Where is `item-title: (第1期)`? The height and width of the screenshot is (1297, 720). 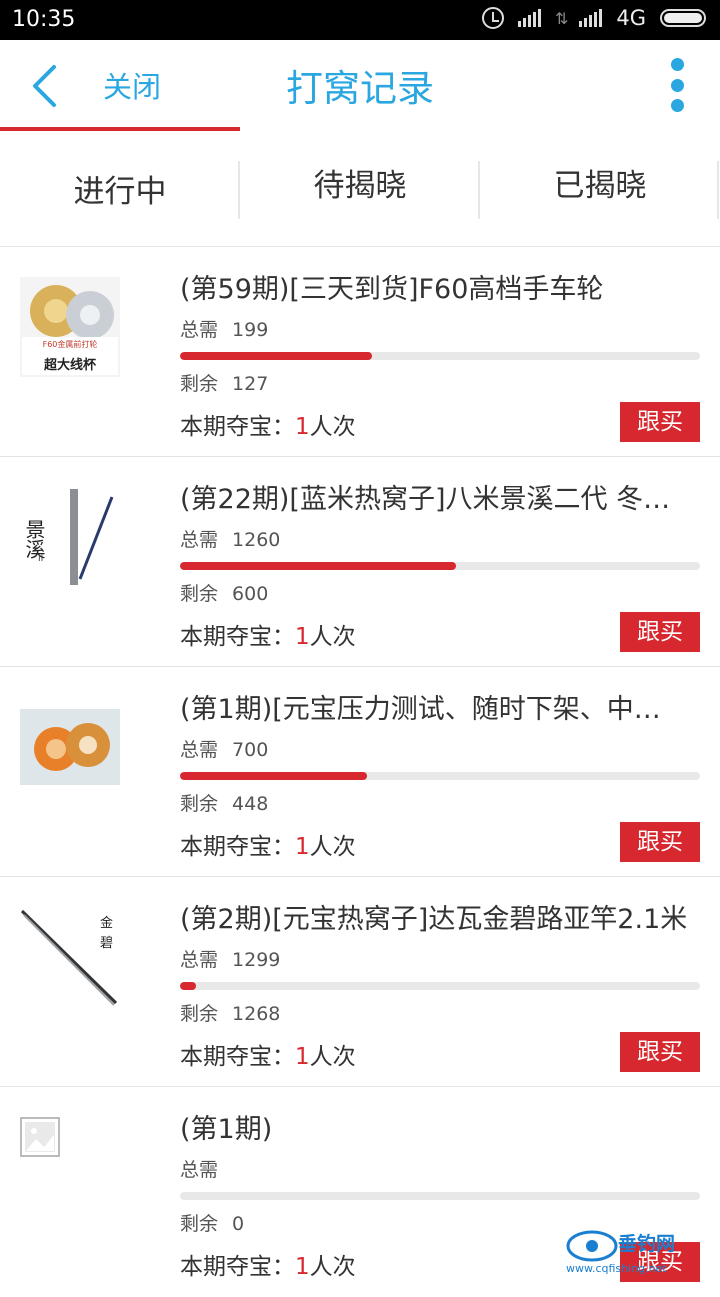
item-title: (第1期) is located at coordinates (226, 1129).